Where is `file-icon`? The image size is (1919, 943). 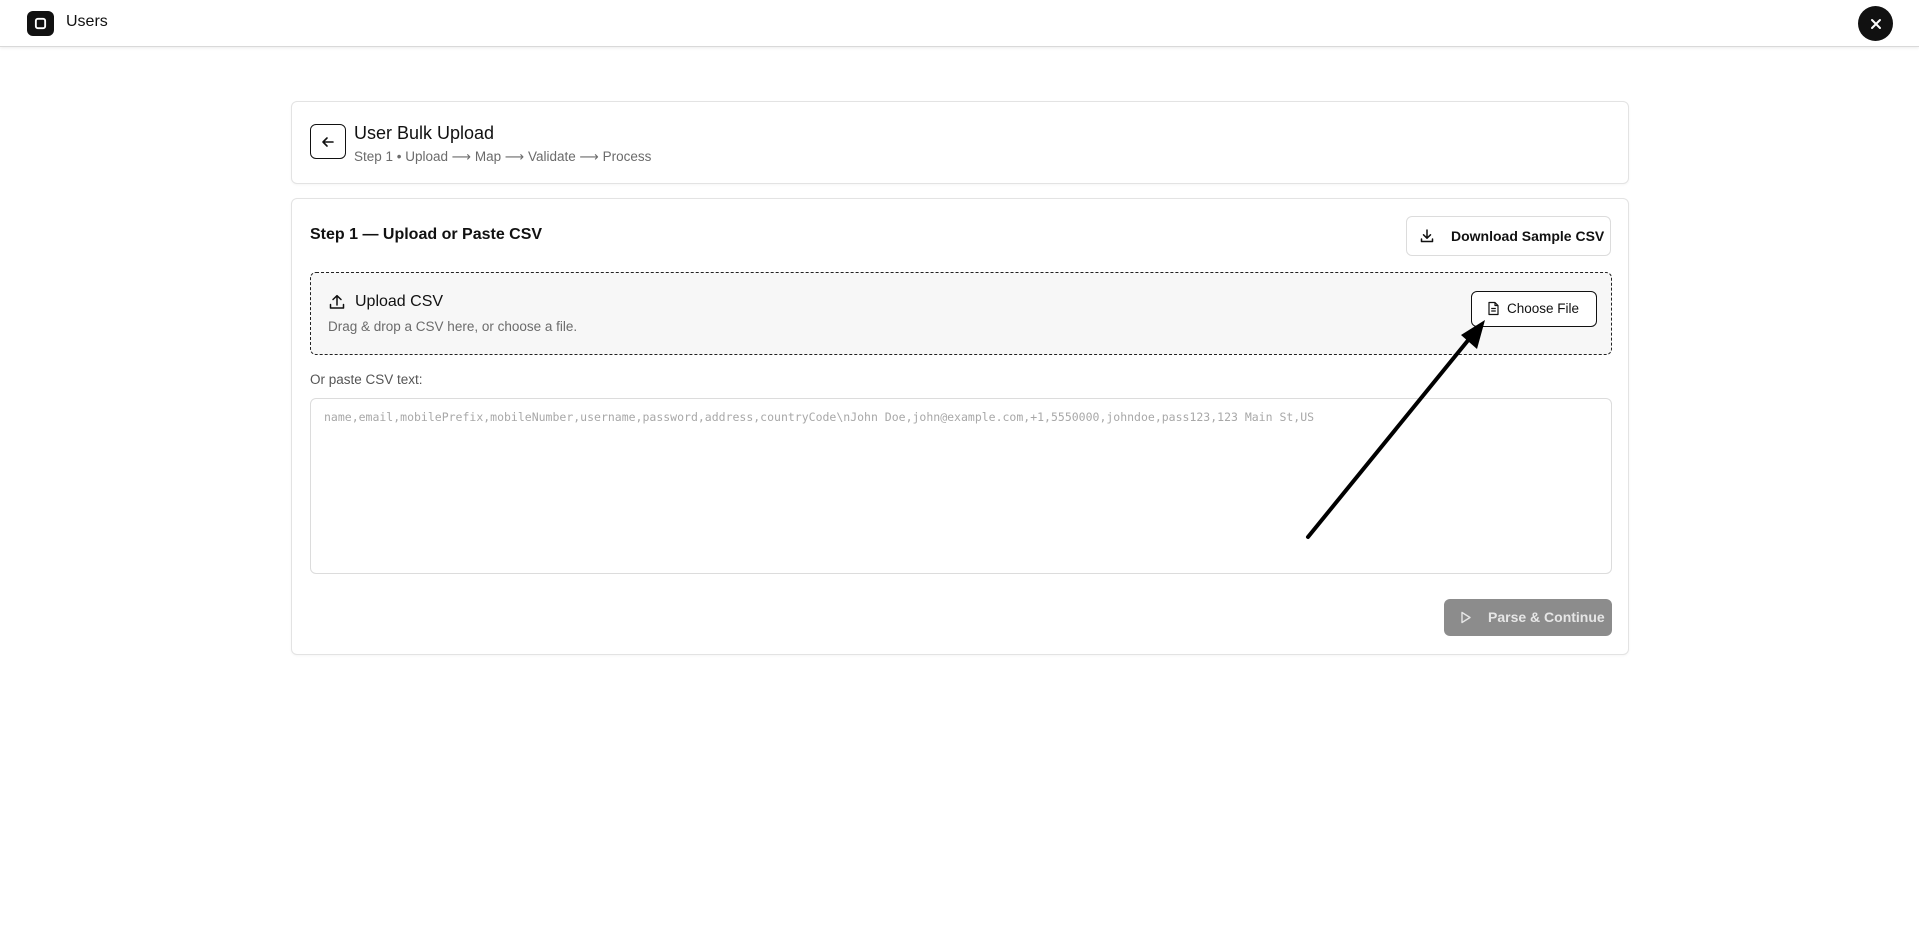
file-icon is located at coordinates (1493, 308).